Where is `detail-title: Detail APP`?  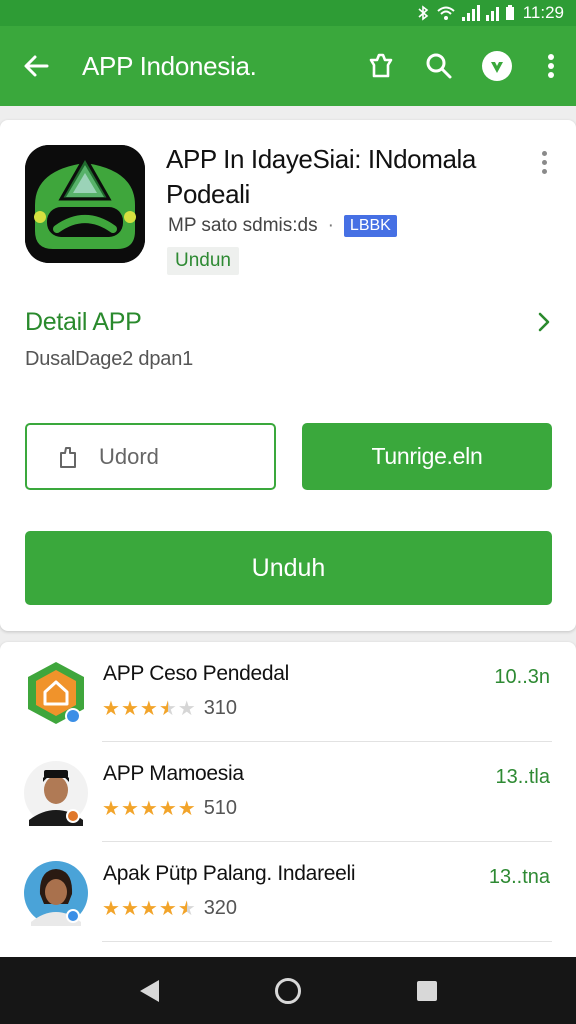
detail-title: Detail APP is located at coordinates (83, 321).